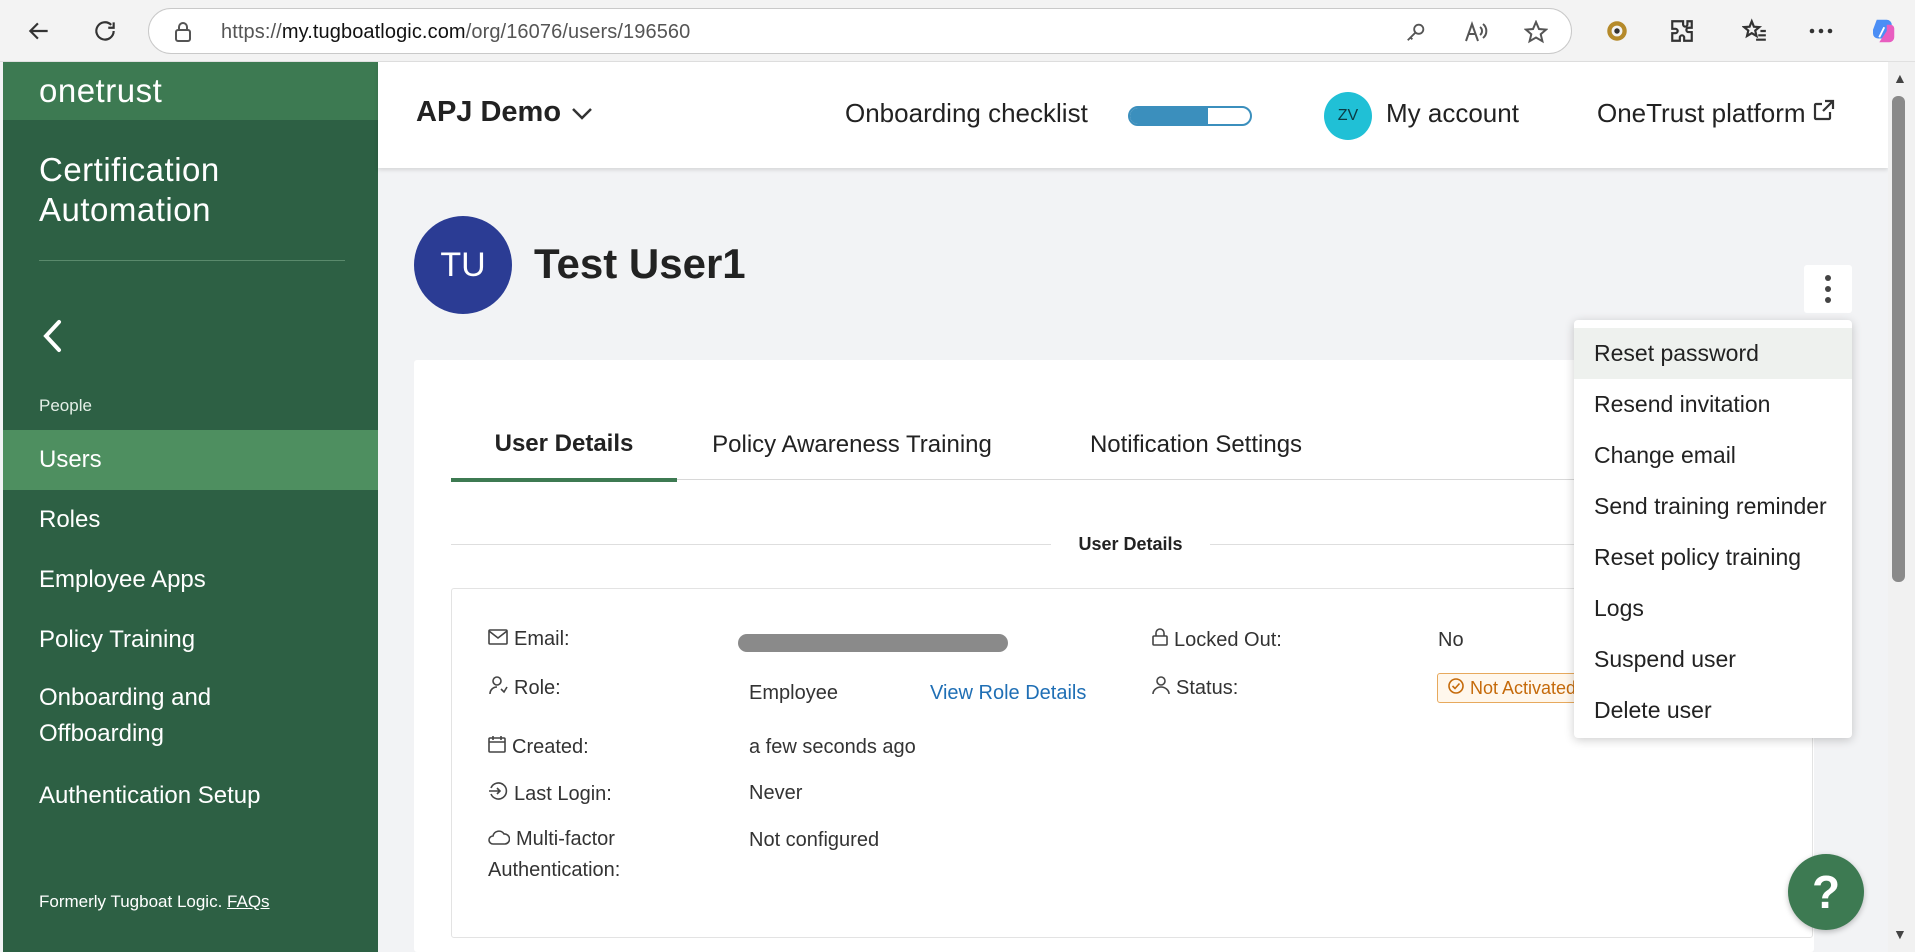 This screenshot has width=1915, height=952. What do you see at coordinates (1713, 557) in the screenshot?
I see `menu-item-reset-policy-training: Reset policy training` at bounding box center [1713, 557].